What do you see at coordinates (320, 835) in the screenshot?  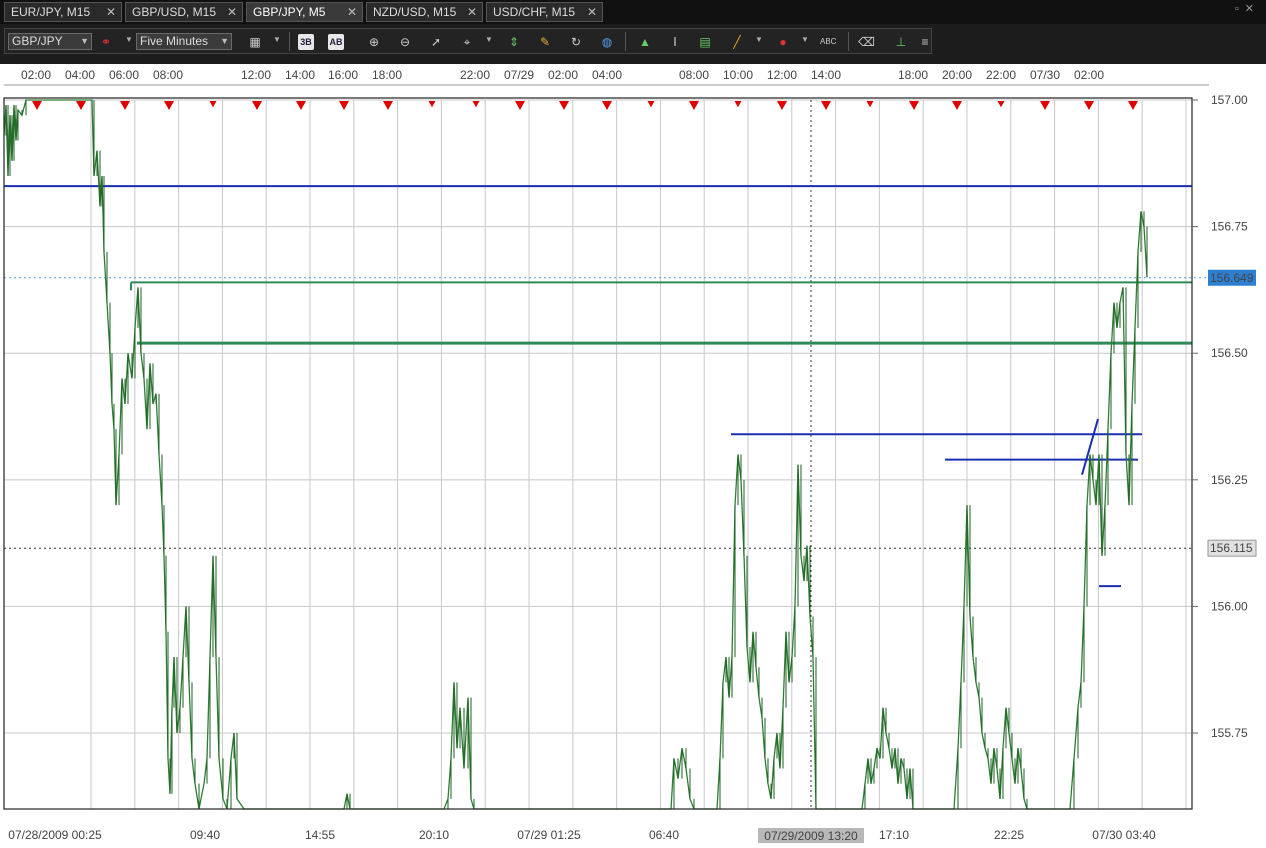 I see `bottom-axis-label: 14:55` at bounding box center [320, 835].